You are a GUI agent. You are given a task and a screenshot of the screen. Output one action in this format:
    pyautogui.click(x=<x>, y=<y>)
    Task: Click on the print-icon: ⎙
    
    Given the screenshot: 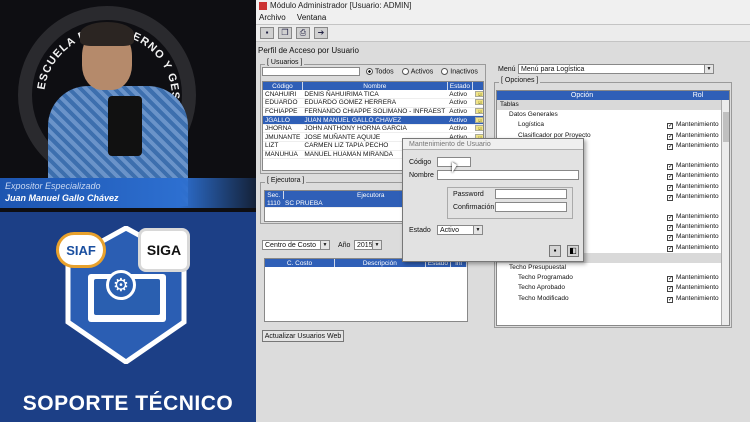 What is the action you would take?
    pyautogui.click(x=303, y=33)
    